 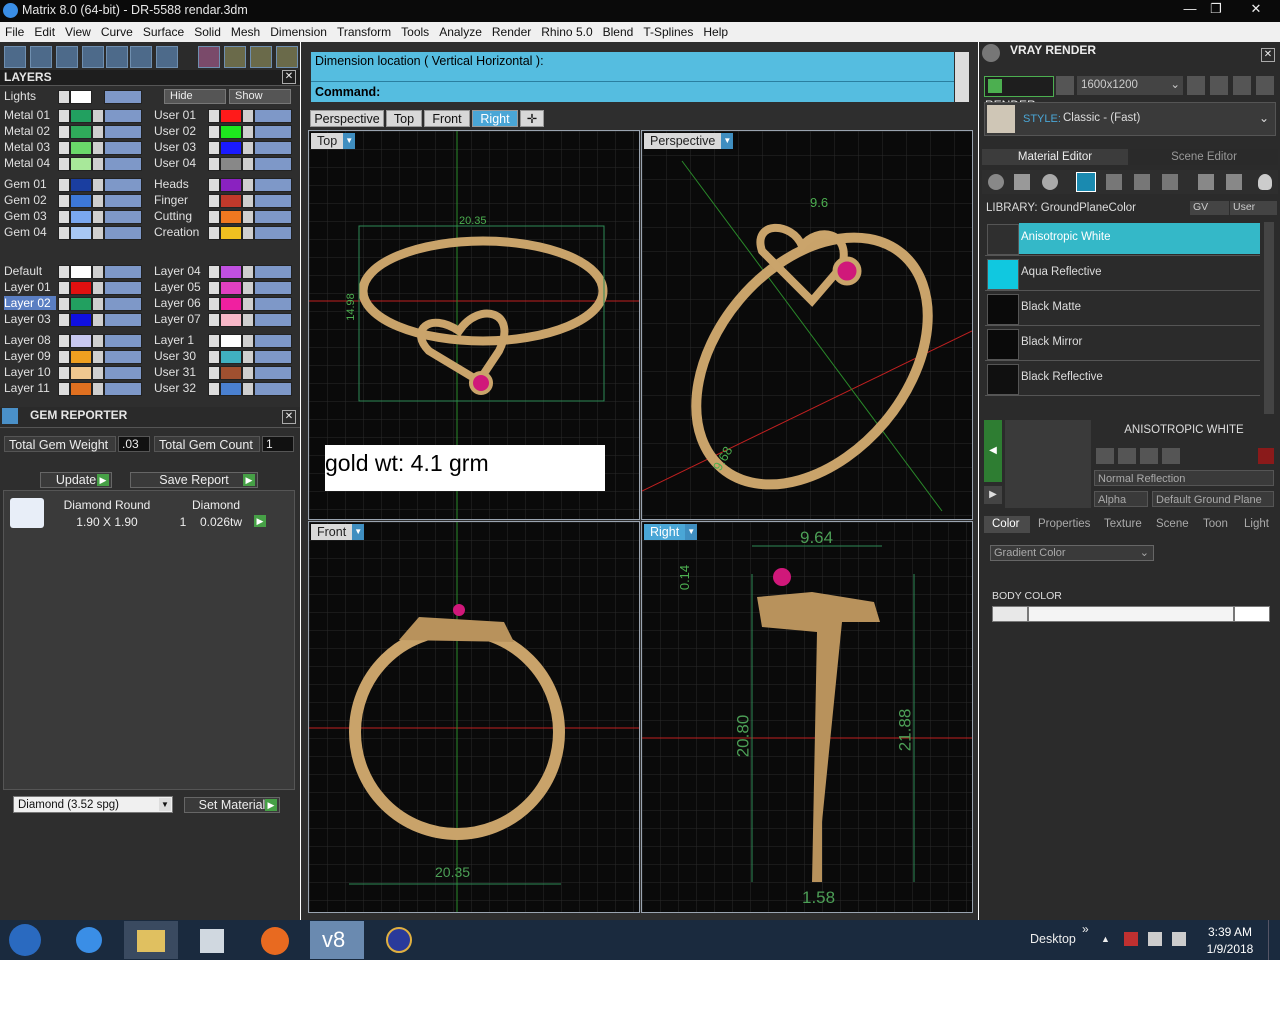 I want to click on layer-row: Default, so click(x=74, y=271).